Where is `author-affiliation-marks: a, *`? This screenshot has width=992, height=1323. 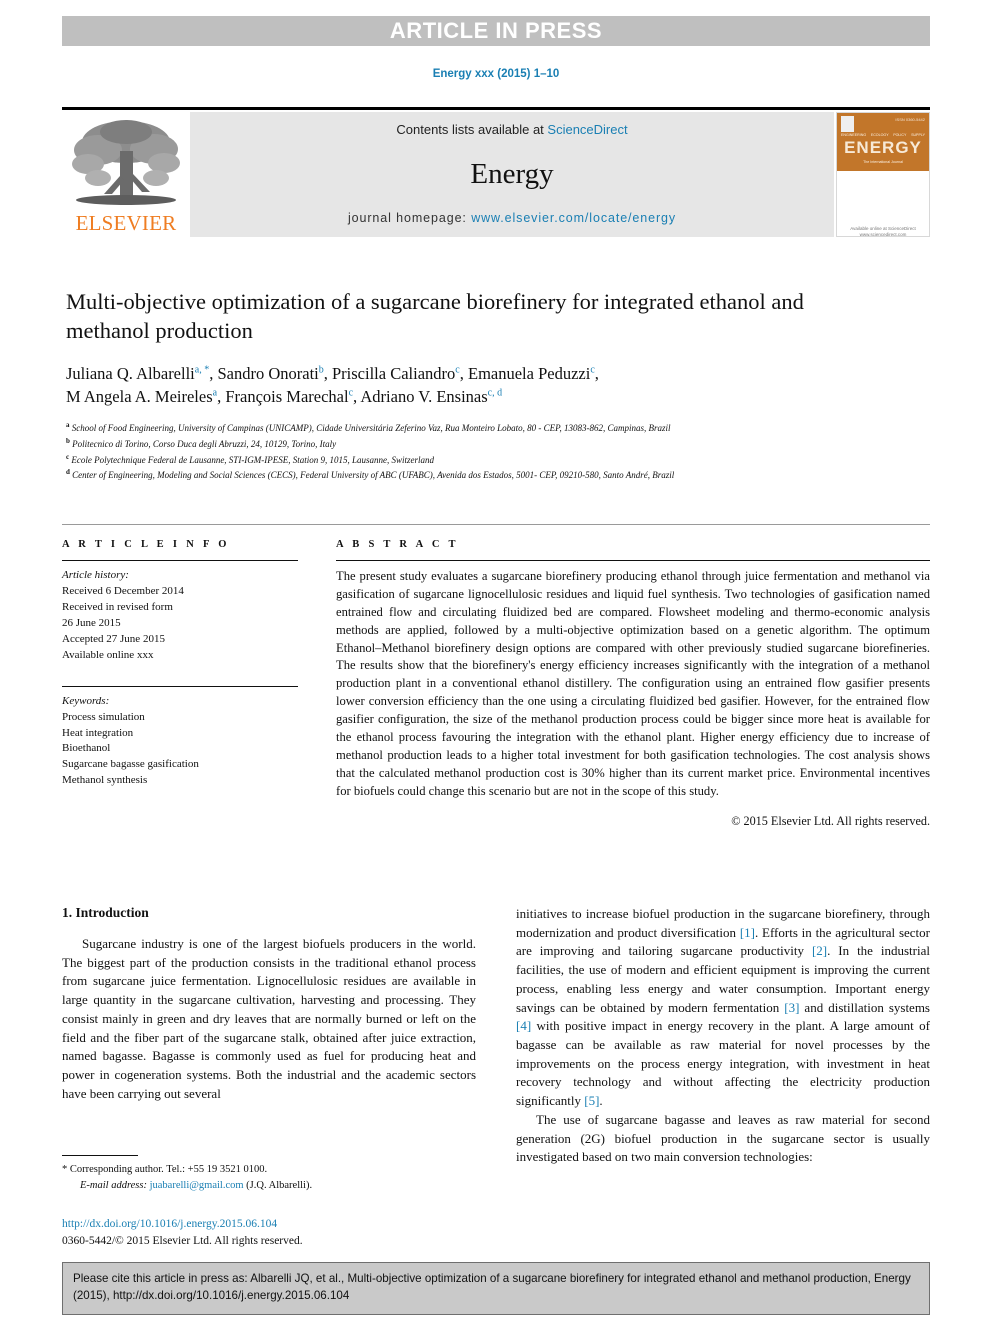 author-affiliation-marks: a, * is located at coordinates (202, 369).